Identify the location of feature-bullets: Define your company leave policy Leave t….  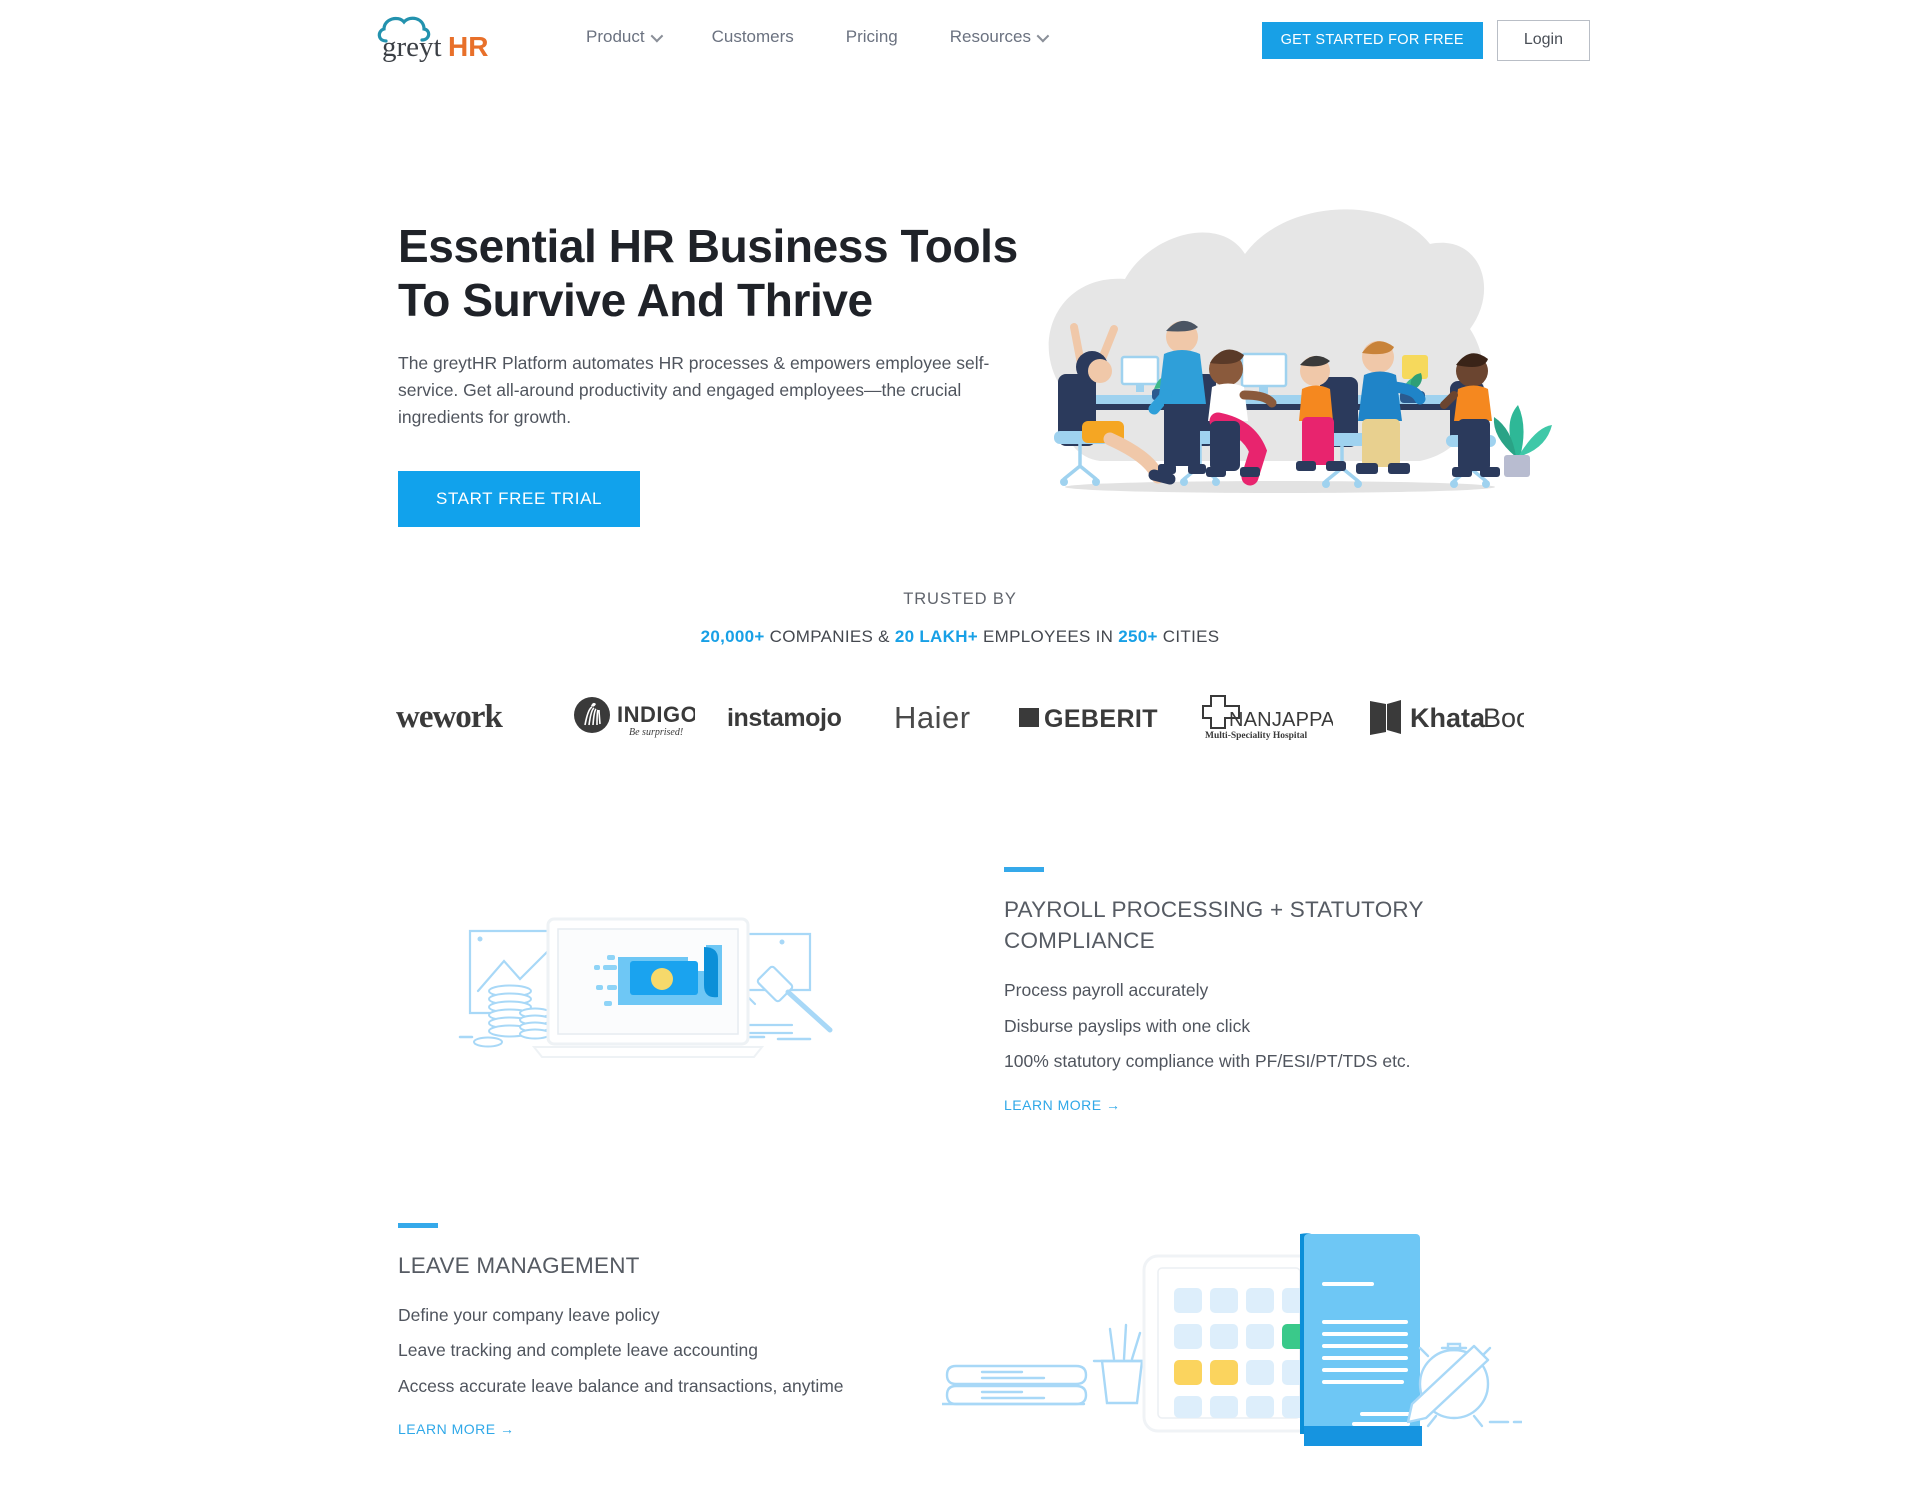
(640, 1350).